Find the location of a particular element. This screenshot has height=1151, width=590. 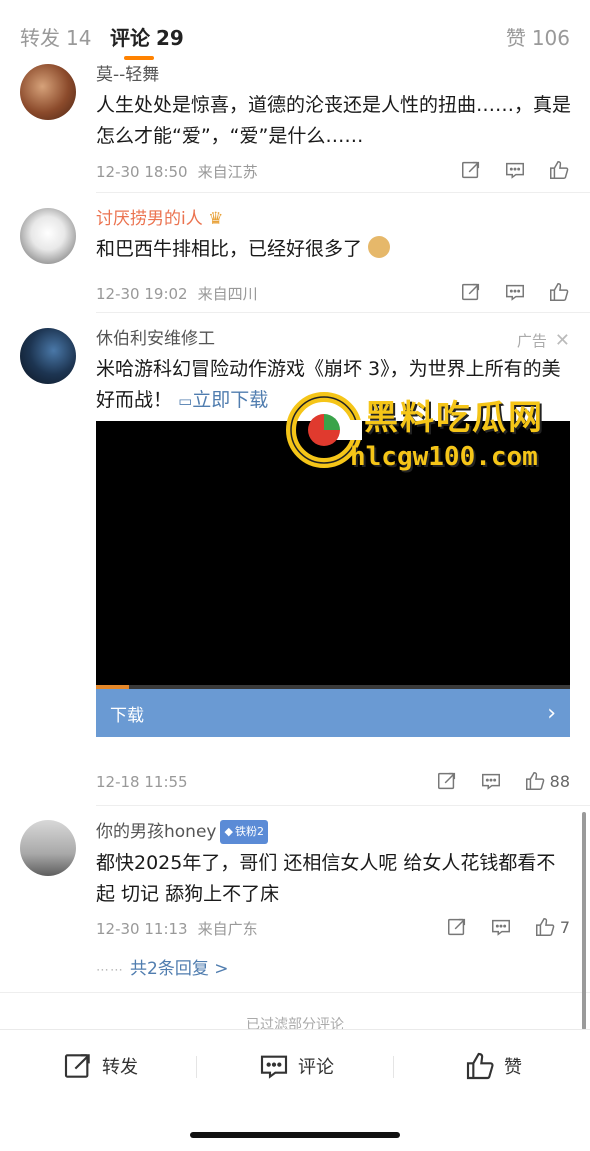

watermark-url: hlcgw100.com is located at coordinates (444, 457).